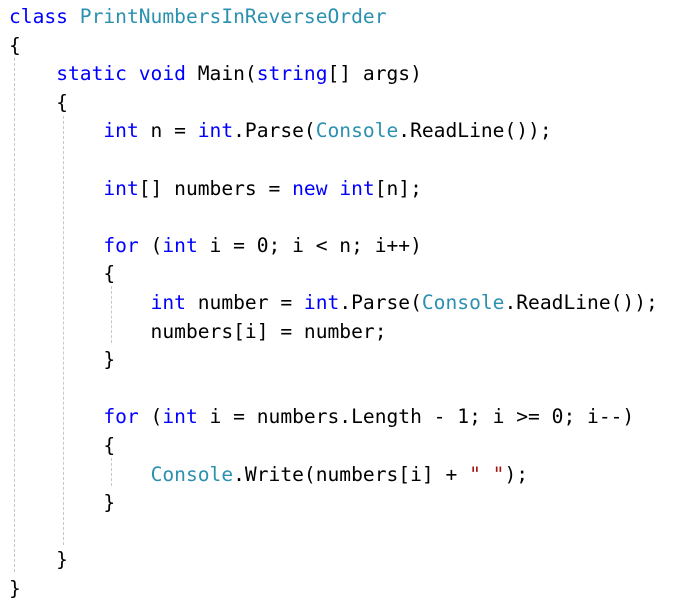 The height and width of the screenshot is (605, 682). Describe the element at coordinates (309, 245) in the screenshot. I see `code-token: i = 0; i < n; i++)` at that location.